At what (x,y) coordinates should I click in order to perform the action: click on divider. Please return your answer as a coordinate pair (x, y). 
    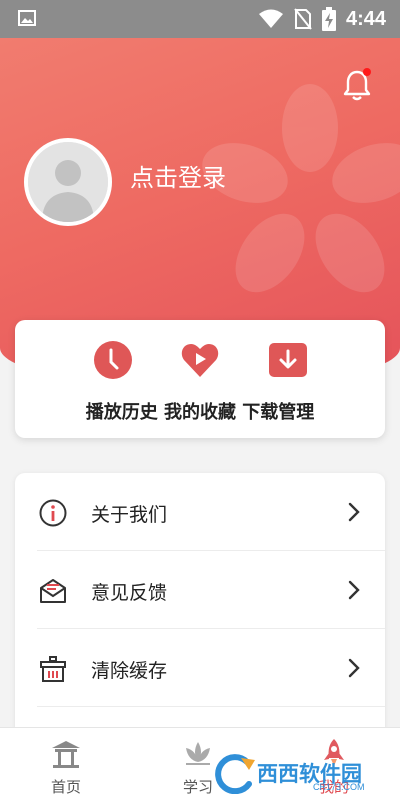
    Looking at the image, I should click on (211, 706).